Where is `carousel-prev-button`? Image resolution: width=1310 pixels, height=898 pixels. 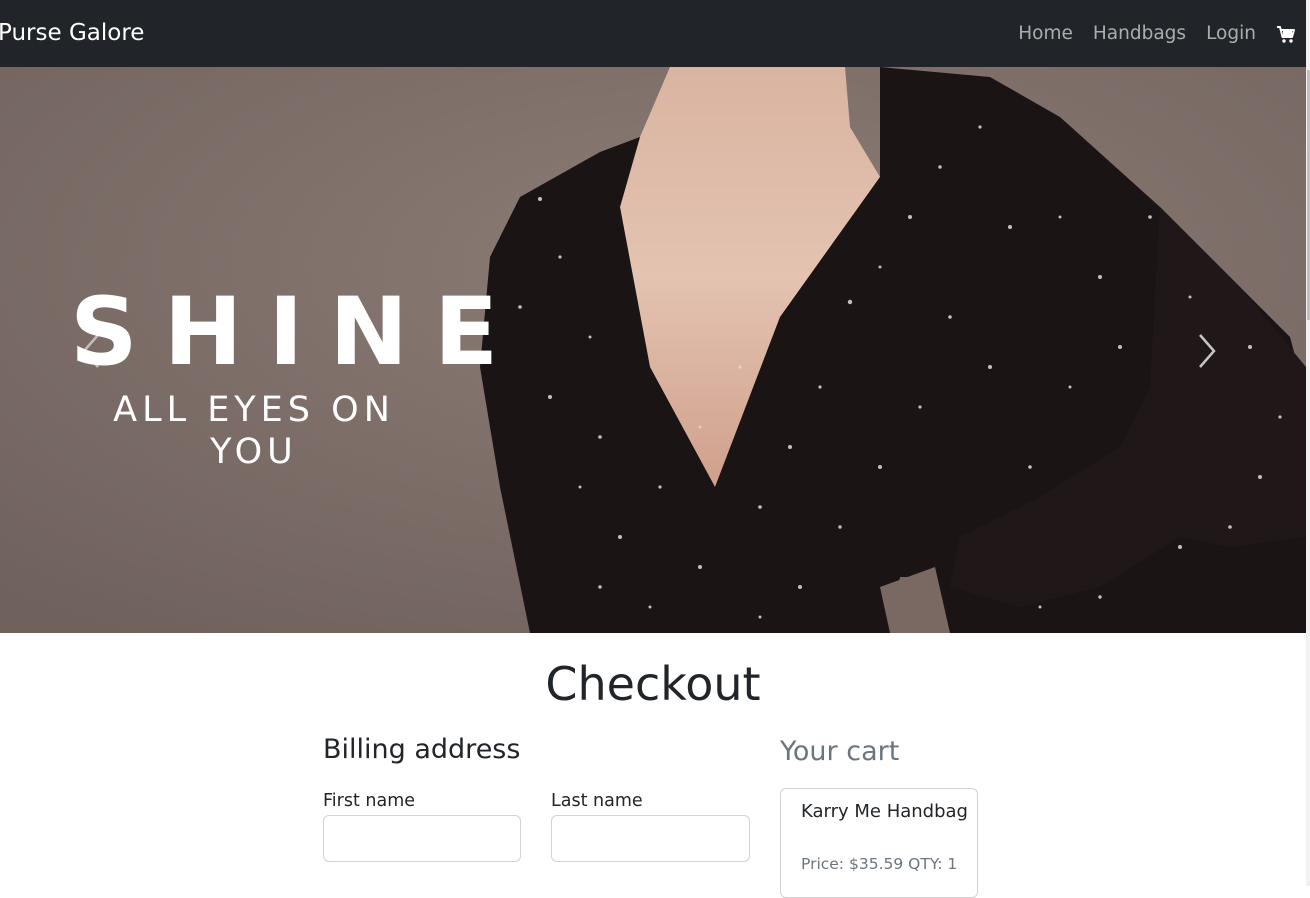 carousel-prev-button is located at coordinates (92, 351).